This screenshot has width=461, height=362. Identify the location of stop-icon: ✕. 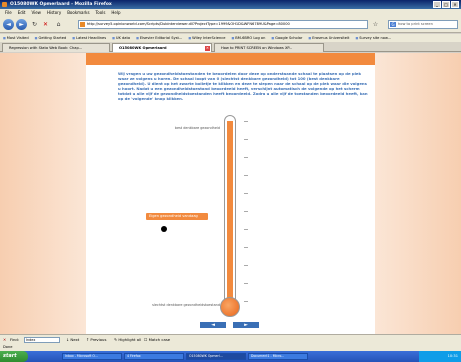
(45, 24).